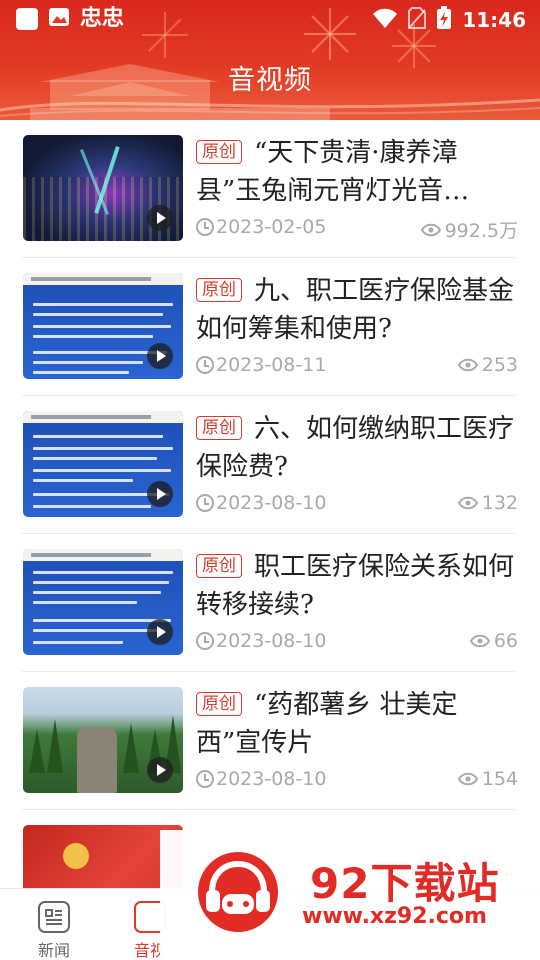 The image size is (540, 960). Describe the element at coordinates (54, 917) in the screenshot. I see `news-icon` at that location.